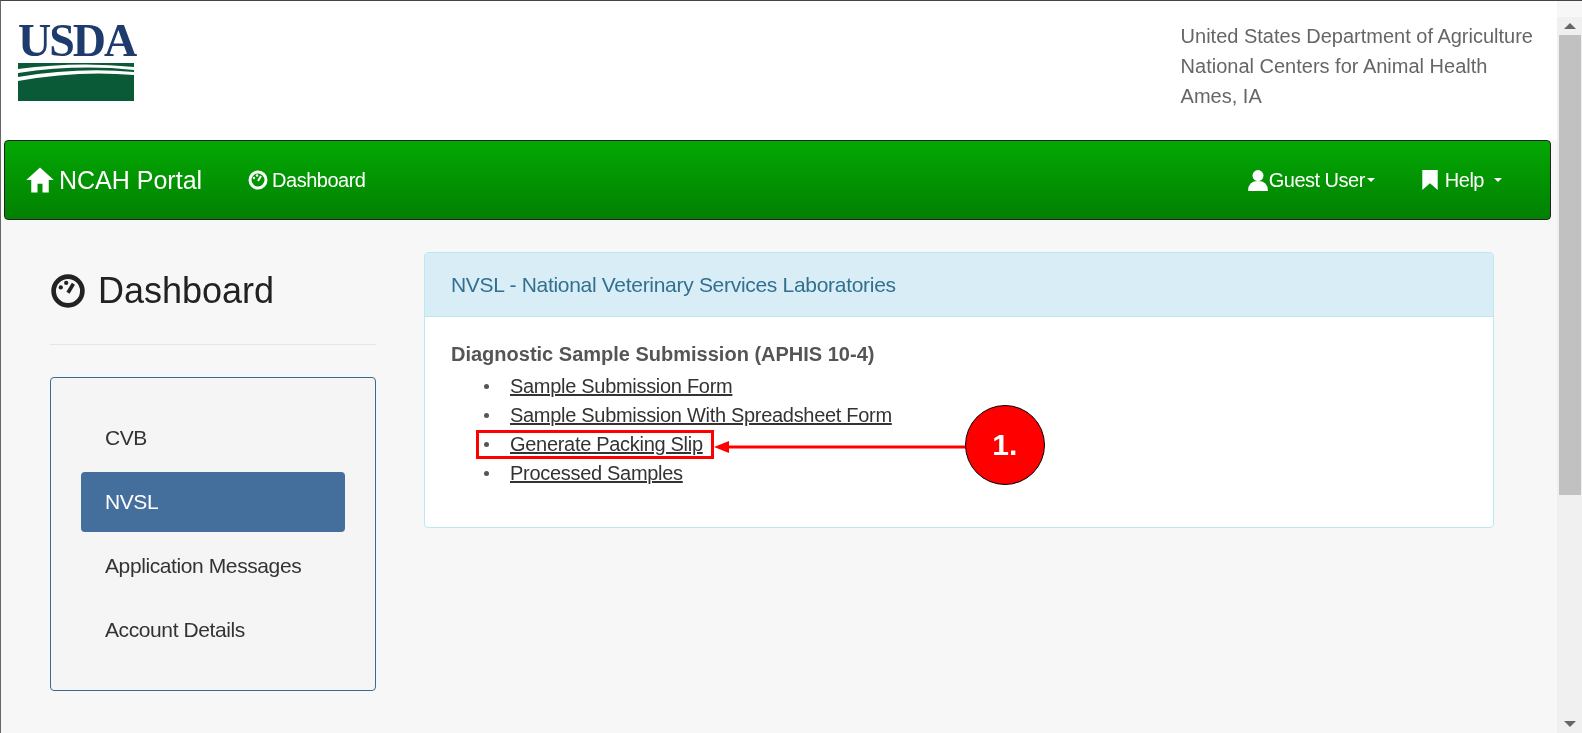 The width and height of the screenshot is (1582, 733). I want to click on scroll-down-icon, so click(1569, 724).